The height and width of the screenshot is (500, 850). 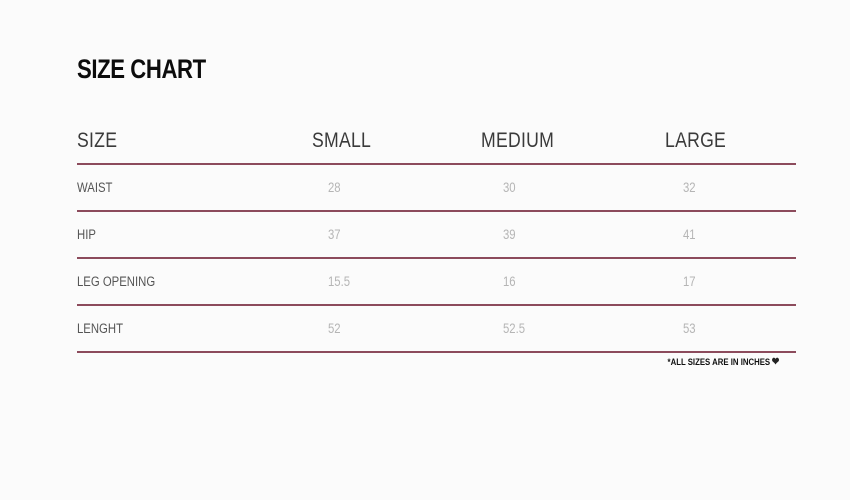 I want to click on table-row-hip: HIP 37 39 41, so click(x=436, y=235).